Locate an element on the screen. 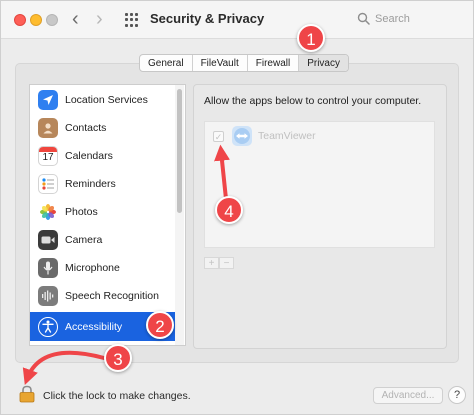 The height and width of the screenshot is (415, 474). annotation-badge-1: 1 is located at coordinates (311, 38).